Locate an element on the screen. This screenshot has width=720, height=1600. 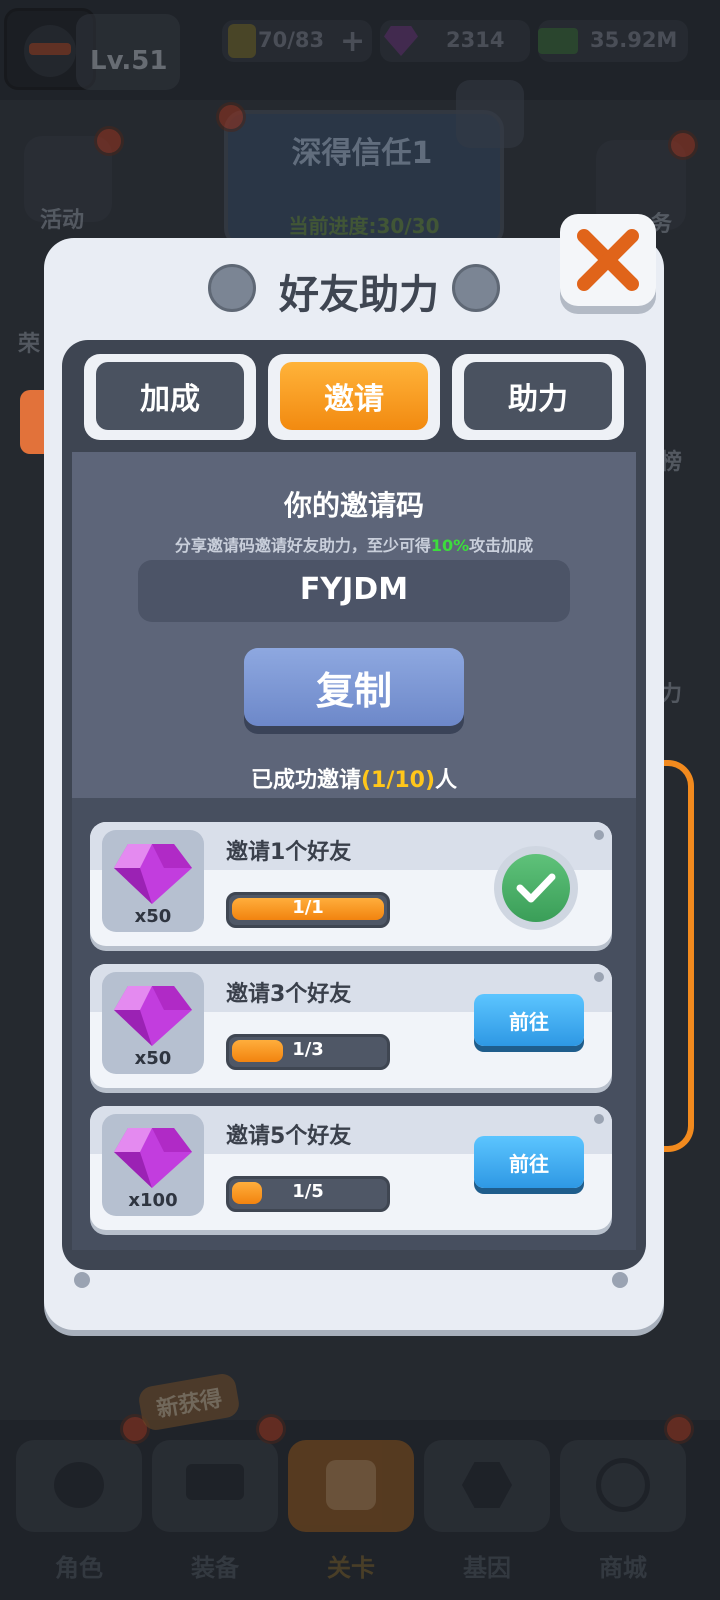
reward-title: 邀请3个好友 is located at coordinates (289, 994).